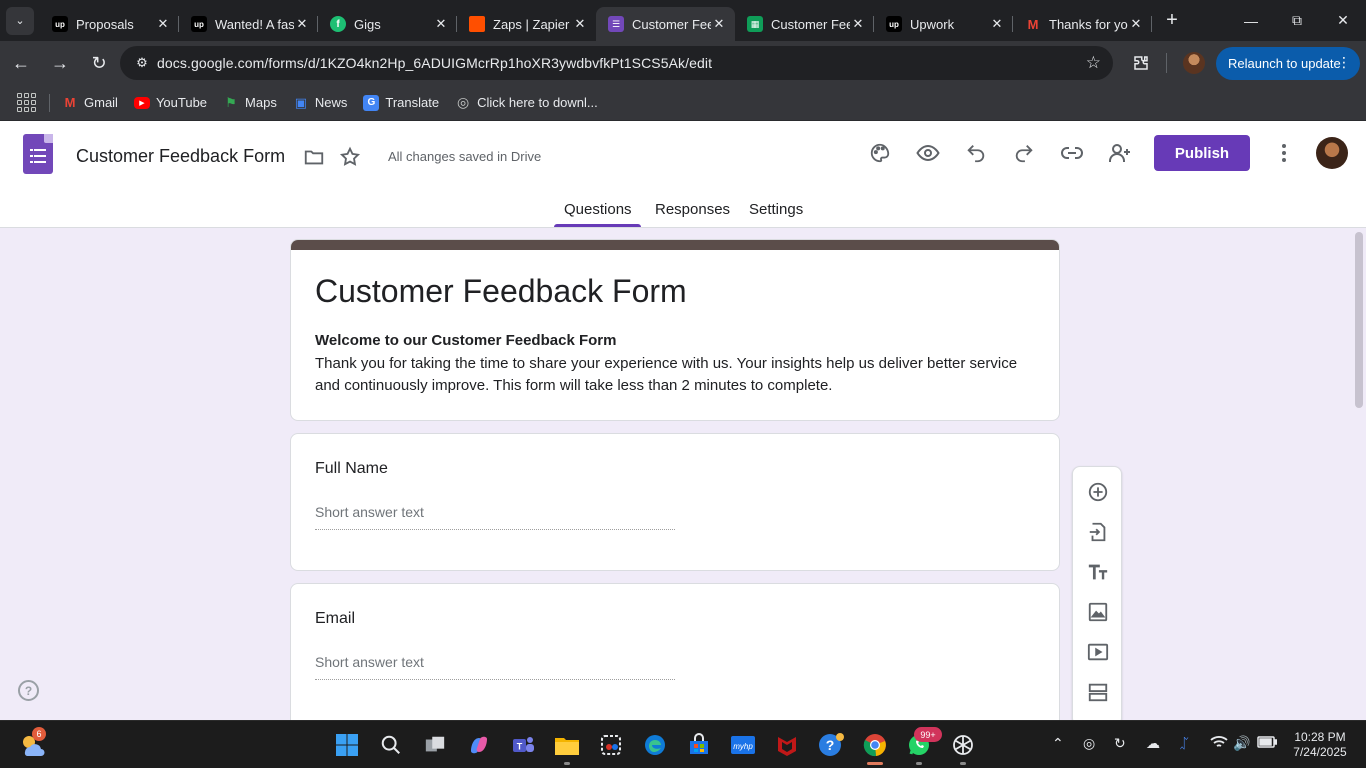  What do you see at coordinates (170, 102) in the screenshot?
I see `bookmark-youtube: ▶ YouTube` at bounding box center [170, 102].